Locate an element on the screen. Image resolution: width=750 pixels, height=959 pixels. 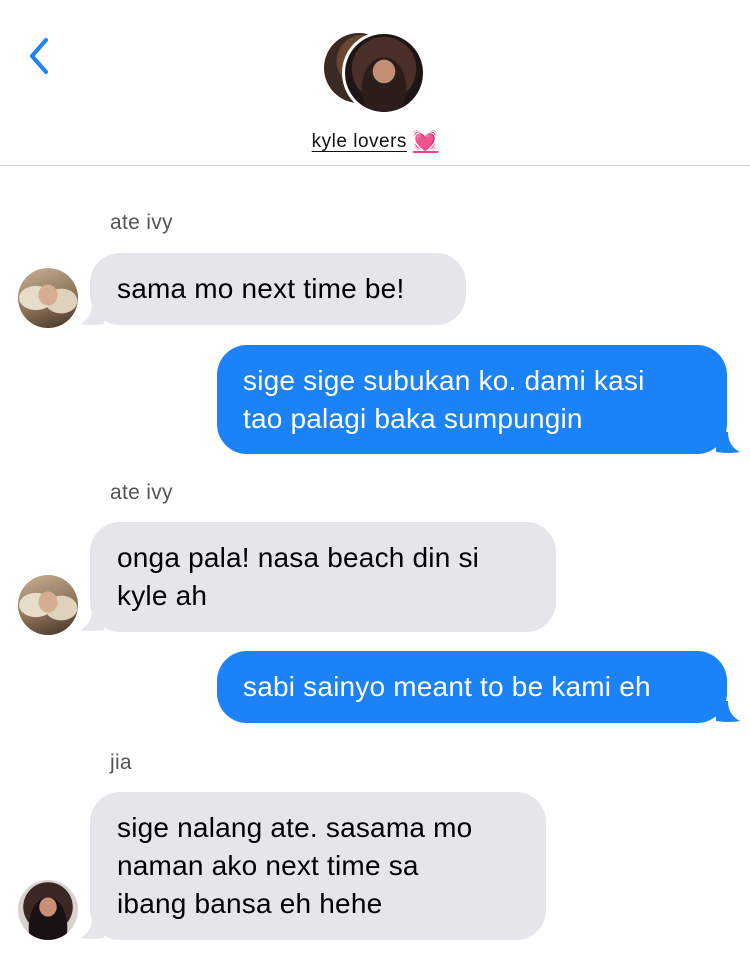
message-line: sige sige subukan ko. dami kasi is located at coordinates (444, 380).